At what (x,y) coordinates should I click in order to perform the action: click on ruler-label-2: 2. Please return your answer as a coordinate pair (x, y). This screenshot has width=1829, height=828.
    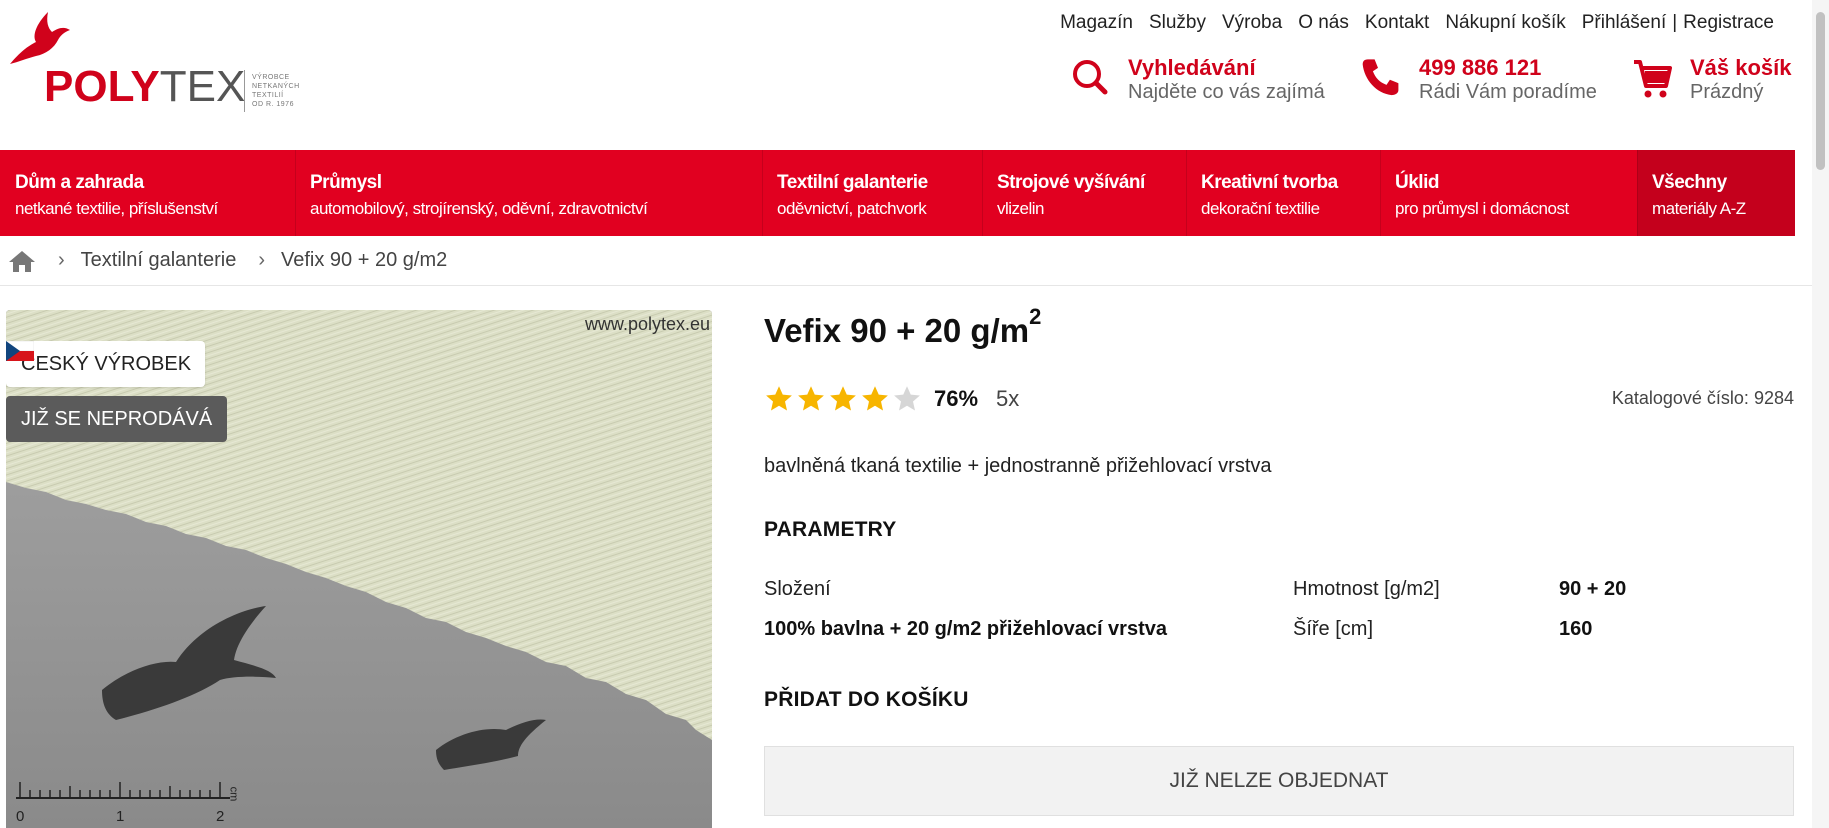
    Looking at the image, I should click on (220, 816).